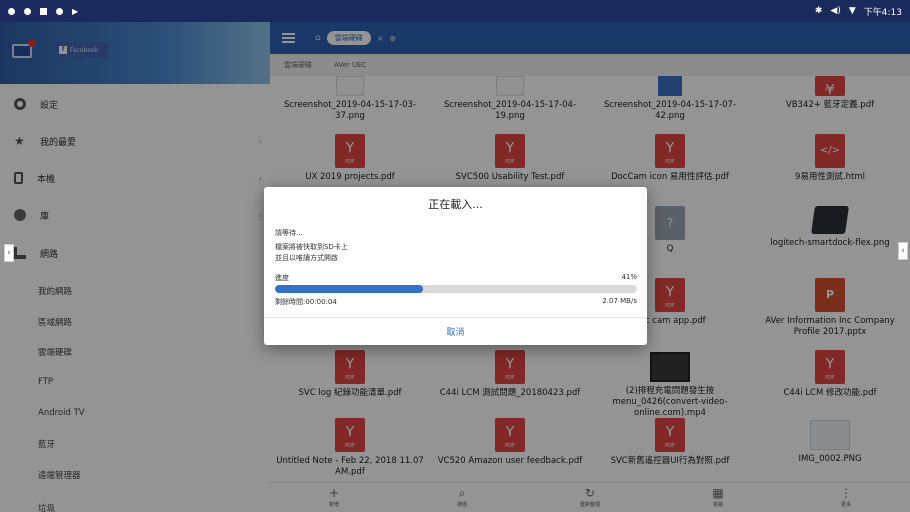 The height and width of the screenshot is (512, 910). Describe the element at coordinates (306, 302) in the screenshot. I see `remaining-time: 剩餘時間:00:00:04` at that location.